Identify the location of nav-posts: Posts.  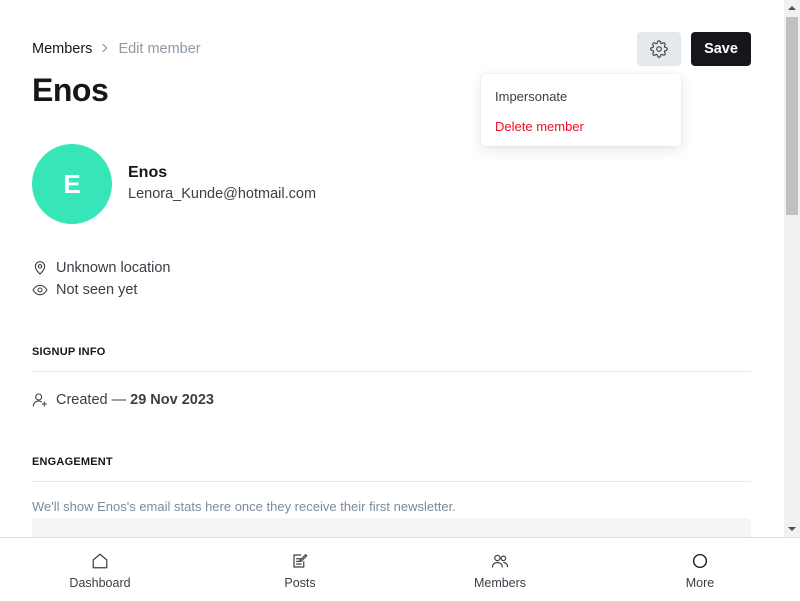
(300, 569).